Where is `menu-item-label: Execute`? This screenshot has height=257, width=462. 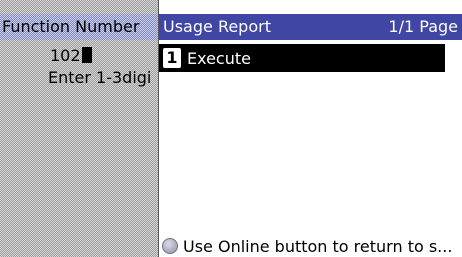
menu-item-label: Execute is located at coordinates (219, 58).